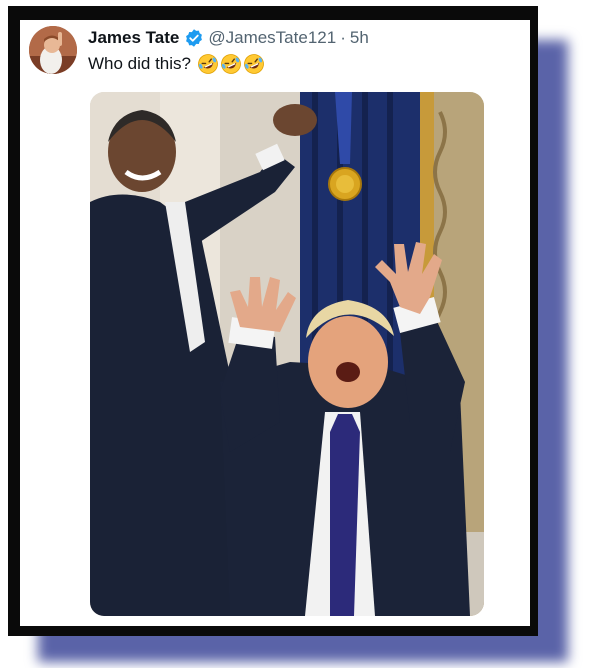 The image size is (610, 668). What do you see at coordinates (53, 50) in the screenshot?
I see `avatar` at bounding box center [53, 50].